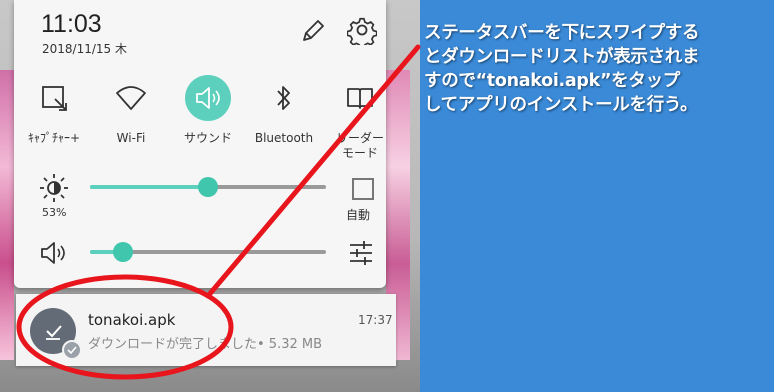 This screenshot has width=774, height=392. Describe the element at coordinates (123, 252) in the screenshot. I see `volume-slider-thumb` at that location.